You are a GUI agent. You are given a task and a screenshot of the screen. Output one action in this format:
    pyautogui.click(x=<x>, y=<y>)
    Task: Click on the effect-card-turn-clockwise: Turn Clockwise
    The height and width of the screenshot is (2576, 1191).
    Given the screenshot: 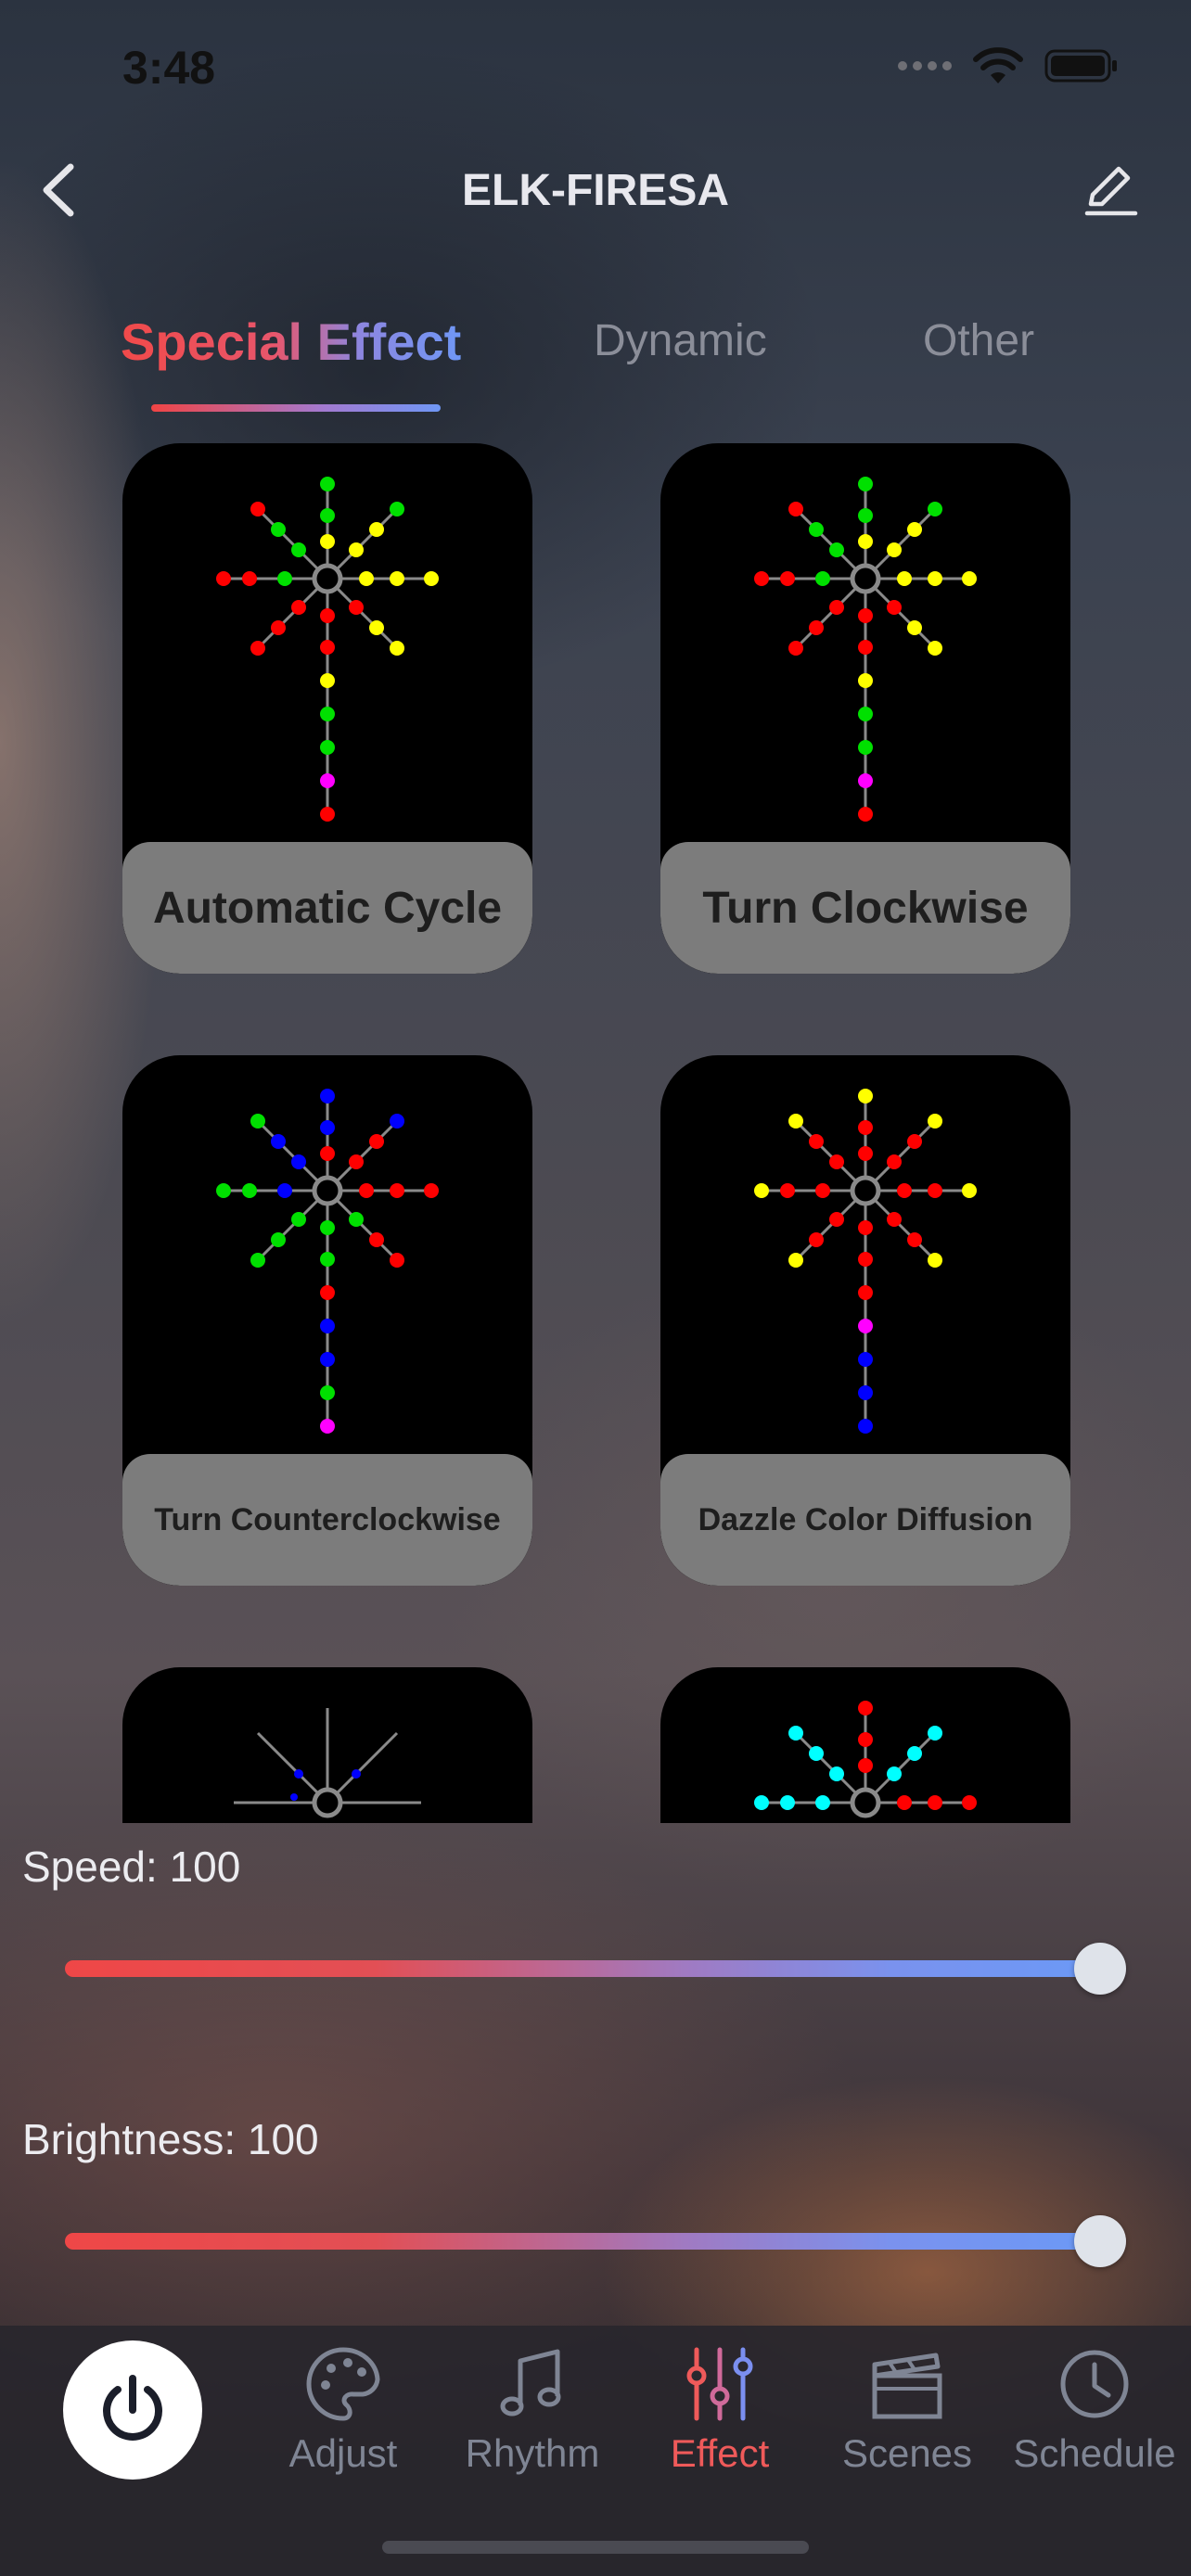 What is the action you would take?
    pyautogui.click(x=865, y=709)
    